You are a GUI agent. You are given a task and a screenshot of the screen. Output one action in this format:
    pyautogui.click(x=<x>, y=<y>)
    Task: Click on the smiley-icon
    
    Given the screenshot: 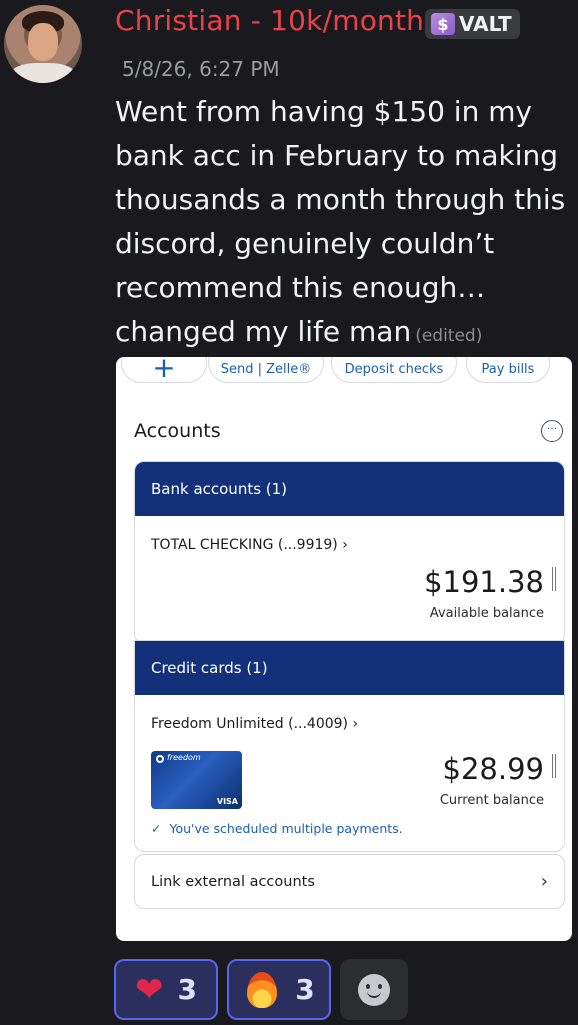 What is the action you would take?
    pyautogui.click(x=374, y=989)
    